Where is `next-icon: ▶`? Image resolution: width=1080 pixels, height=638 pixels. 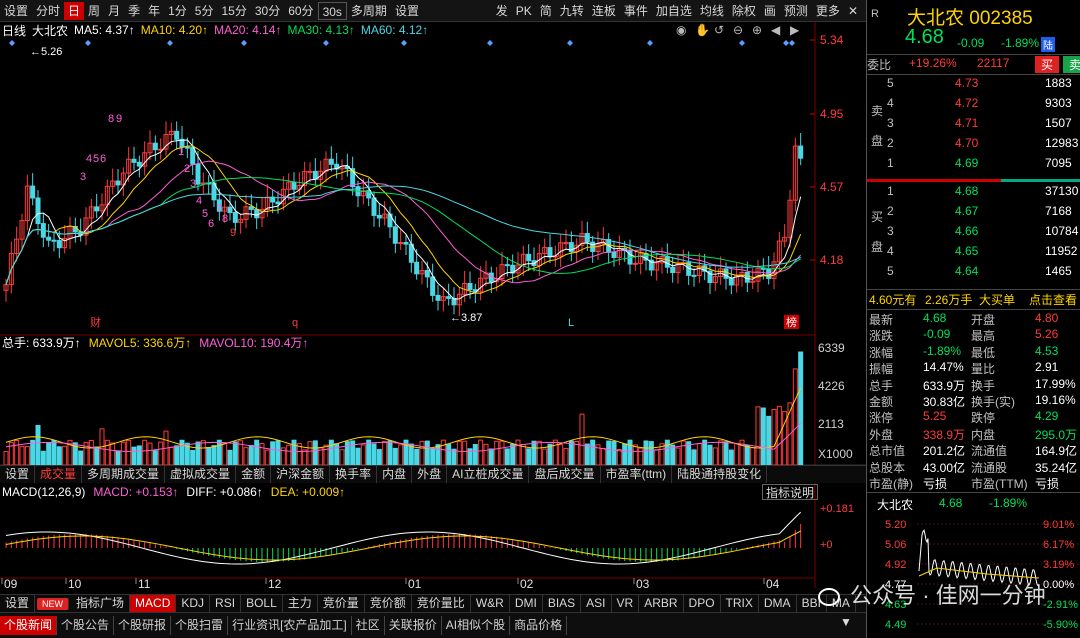 next-icon: ▶ is located at coordinates (795, 30).